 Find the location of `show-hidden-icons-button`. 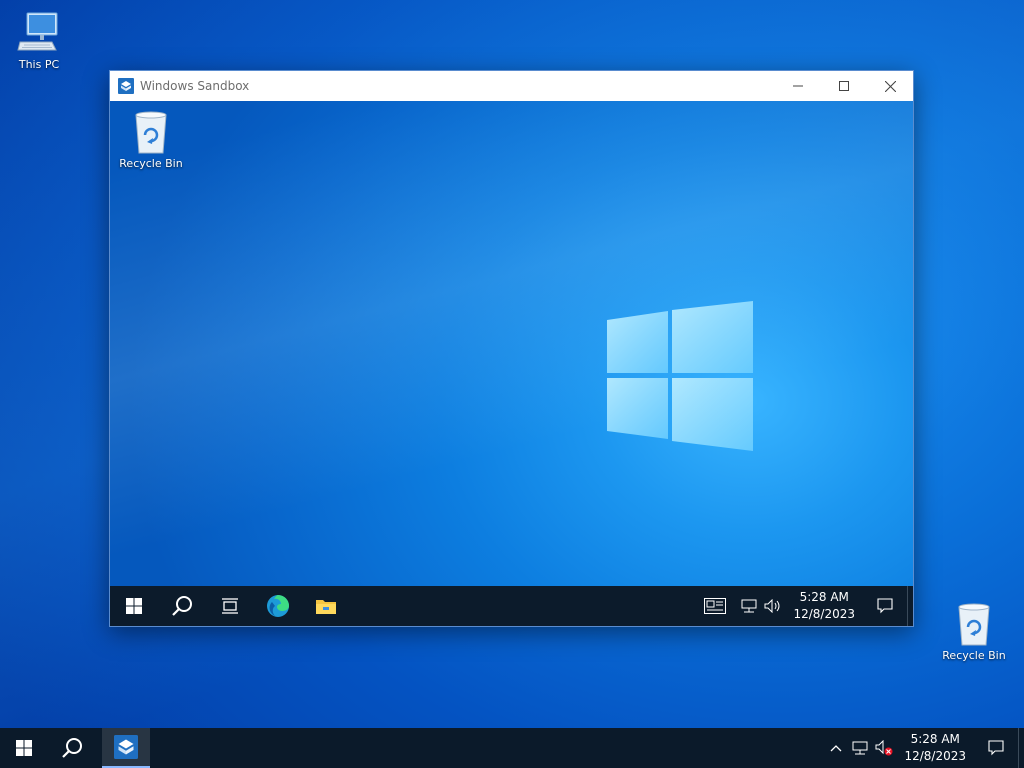

show-hidden-icons-button is located at coordinates (836, 748).